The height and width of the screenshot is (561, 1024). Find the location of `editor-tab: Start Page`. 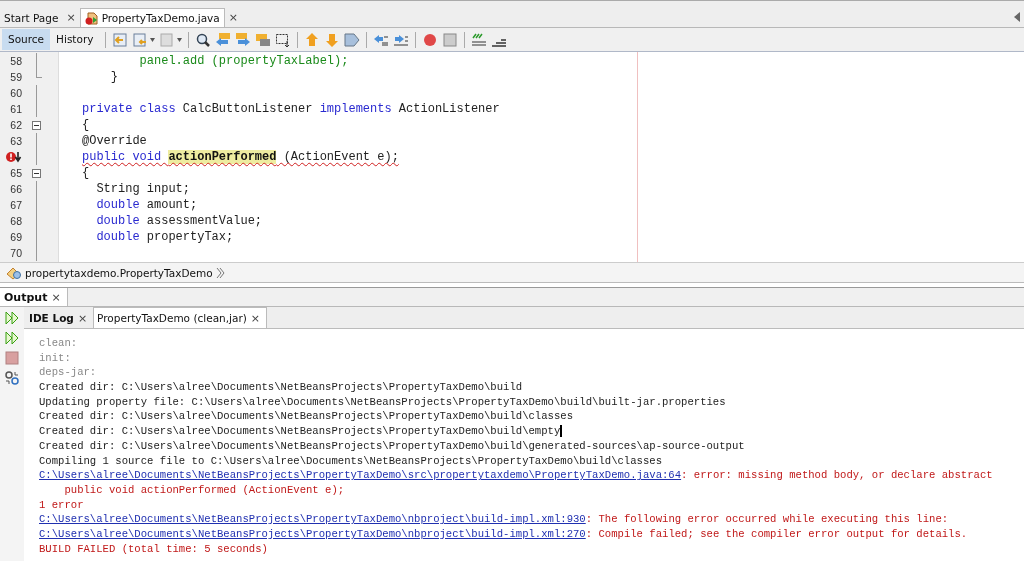

editor-tab: Start Page is located at coordinates (31, 17).